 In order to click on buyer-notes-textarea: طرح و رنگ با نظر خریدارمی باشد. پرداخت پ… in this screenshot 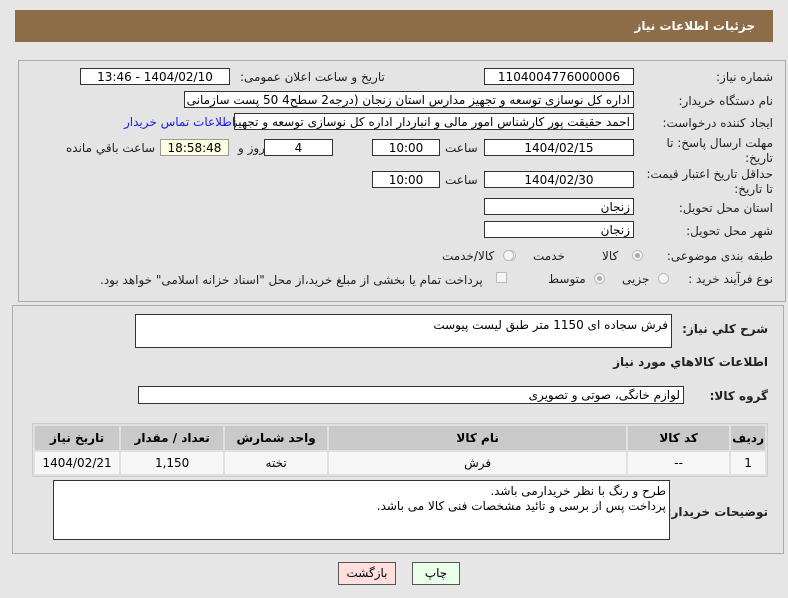, I will do `click(361, 510)`.